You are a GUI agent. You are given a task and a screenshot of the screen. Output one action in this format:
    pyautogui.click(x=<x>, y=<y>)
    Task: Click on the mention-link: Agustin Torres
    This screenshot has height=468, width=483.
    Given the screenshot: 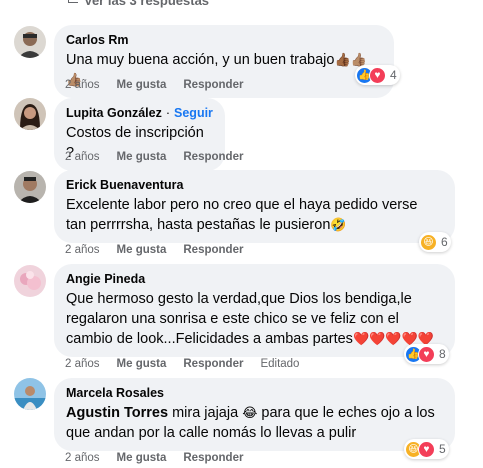 What is the action you would take?
    pyautogui.click(x=117, y=413)
    